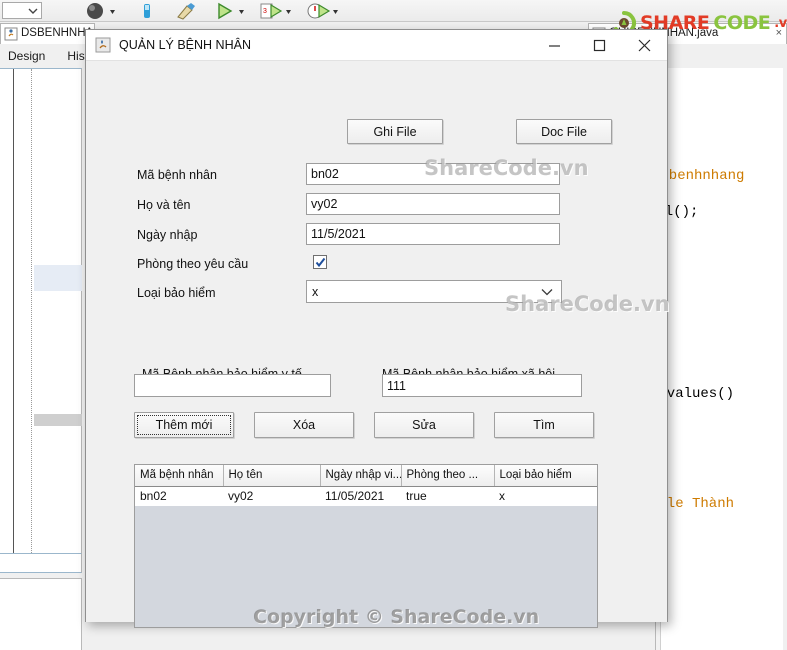 The image size is (787, 650). Describe the element at coordinates (146, 11) in the screenshot. I see `clean-build-icon` at that location.